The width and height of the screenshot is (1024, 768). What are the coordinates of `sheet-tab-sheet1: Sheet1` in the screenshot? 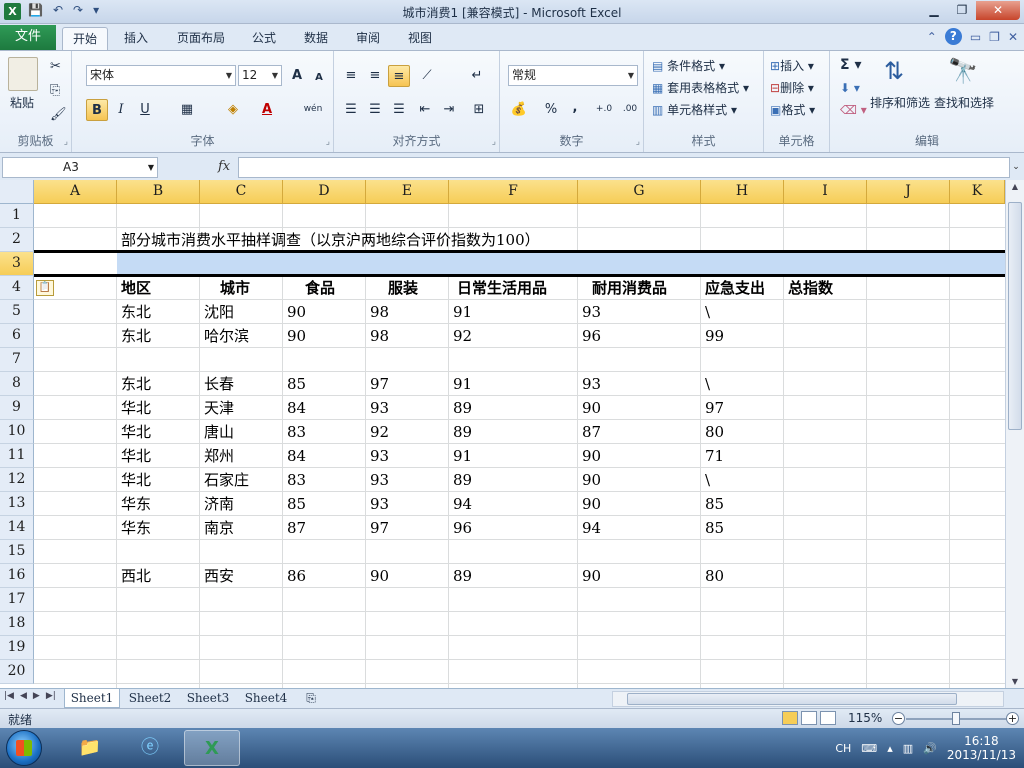 It's located at (92, 698).